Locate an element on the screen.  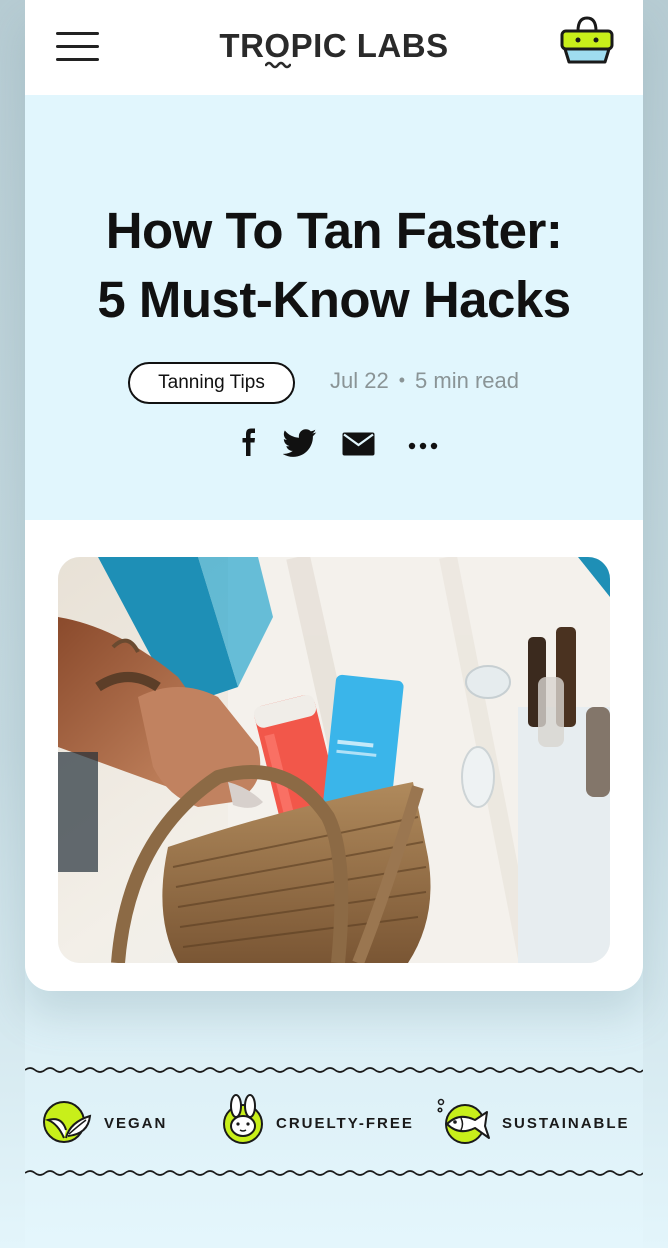
fish-icon is located at coordinates (463, 1121).